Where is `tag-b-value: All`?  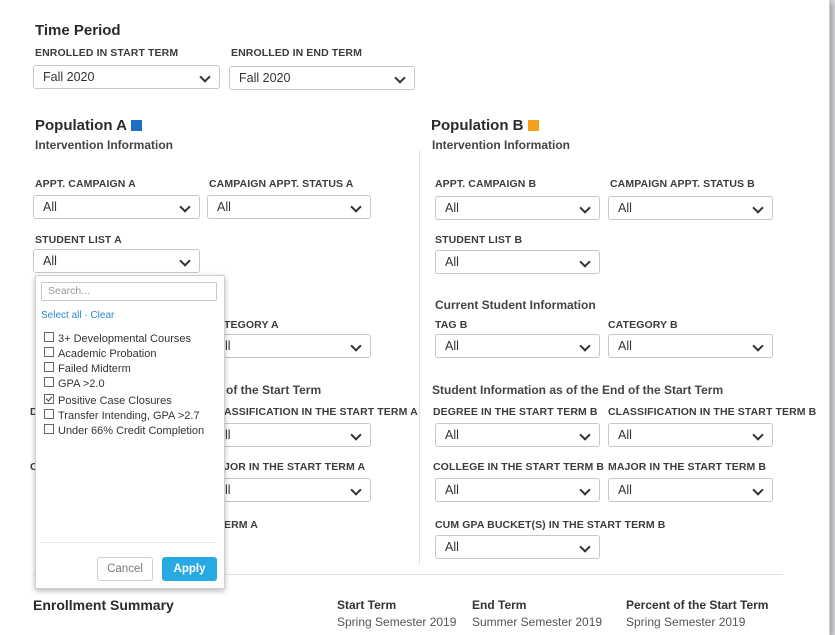
tag-b-value: All is located at coordinates (452, 346).